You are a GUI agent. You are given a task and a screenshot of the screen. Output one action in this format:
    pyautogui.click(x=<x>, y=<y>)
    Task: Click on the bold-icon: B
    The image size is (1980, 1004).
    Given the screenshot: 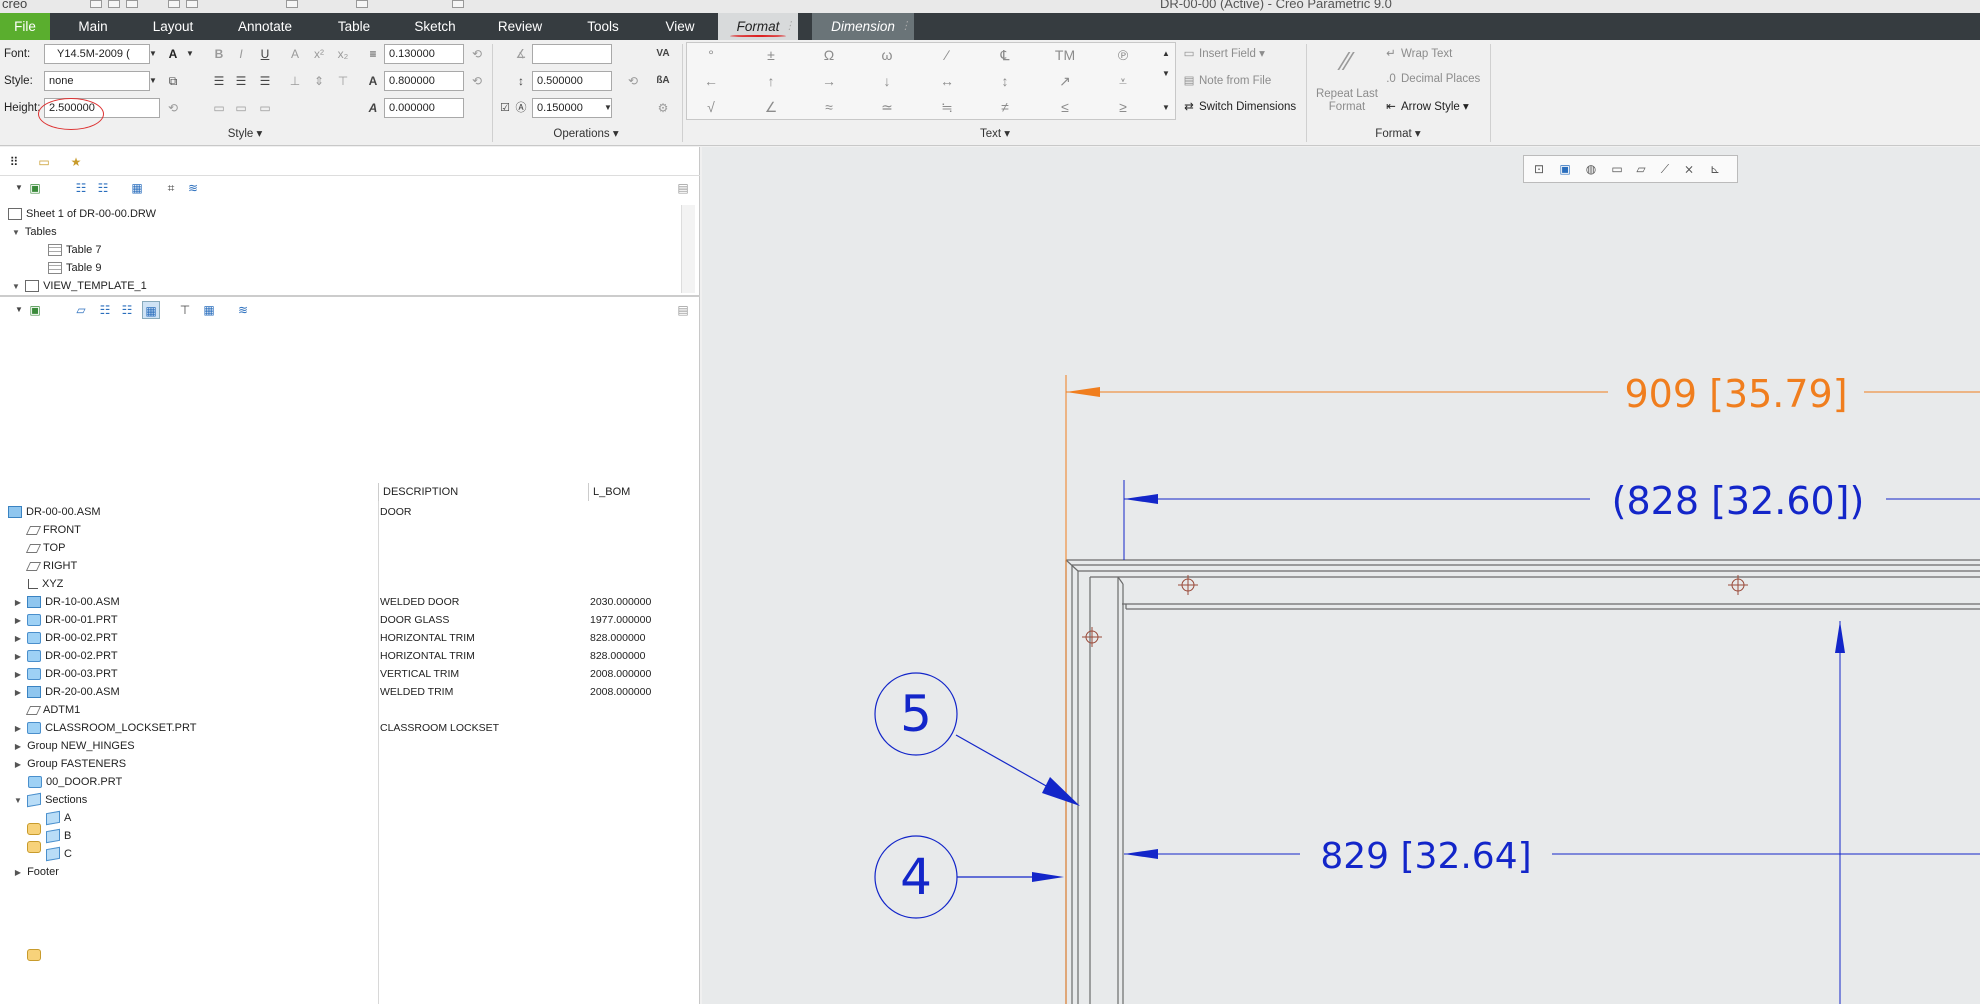 What is the action you would take?
    pyautogui.click(x=219, y=54)
    